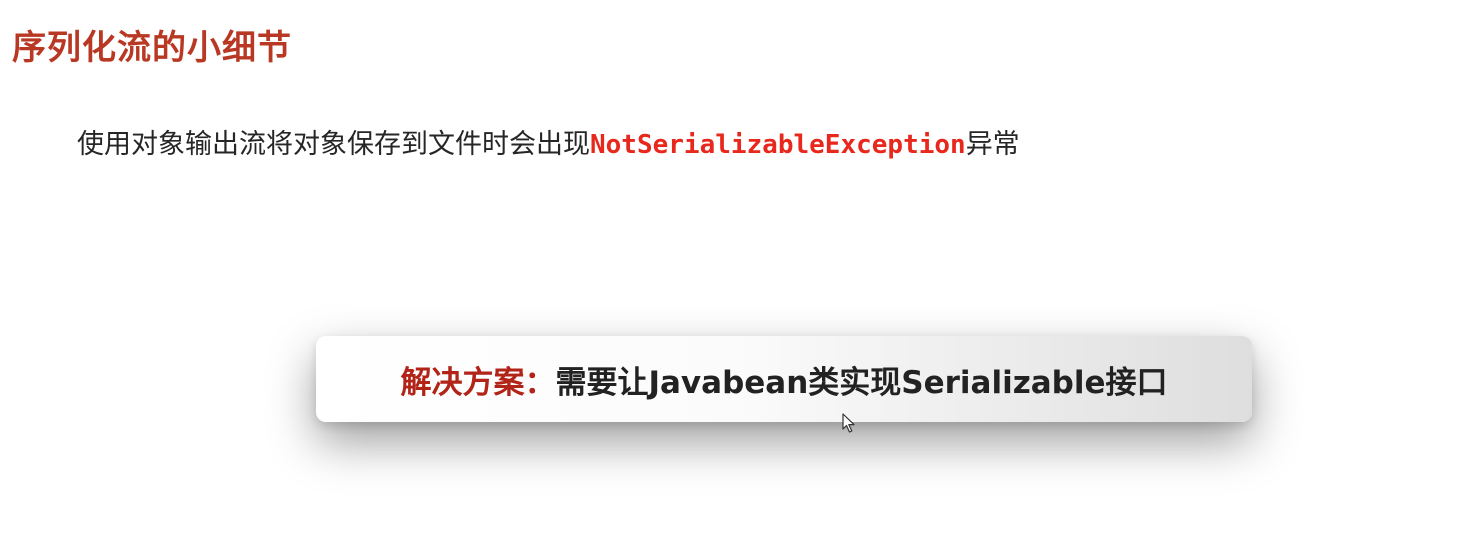 This screenshot has height=552, width=1457. What do you see at coordinates (333, 144) in the screenshot?
I see `bullet-prefix: 使用对象输出流将对象保存到文件时会出现` at bounding box center [333, 144].